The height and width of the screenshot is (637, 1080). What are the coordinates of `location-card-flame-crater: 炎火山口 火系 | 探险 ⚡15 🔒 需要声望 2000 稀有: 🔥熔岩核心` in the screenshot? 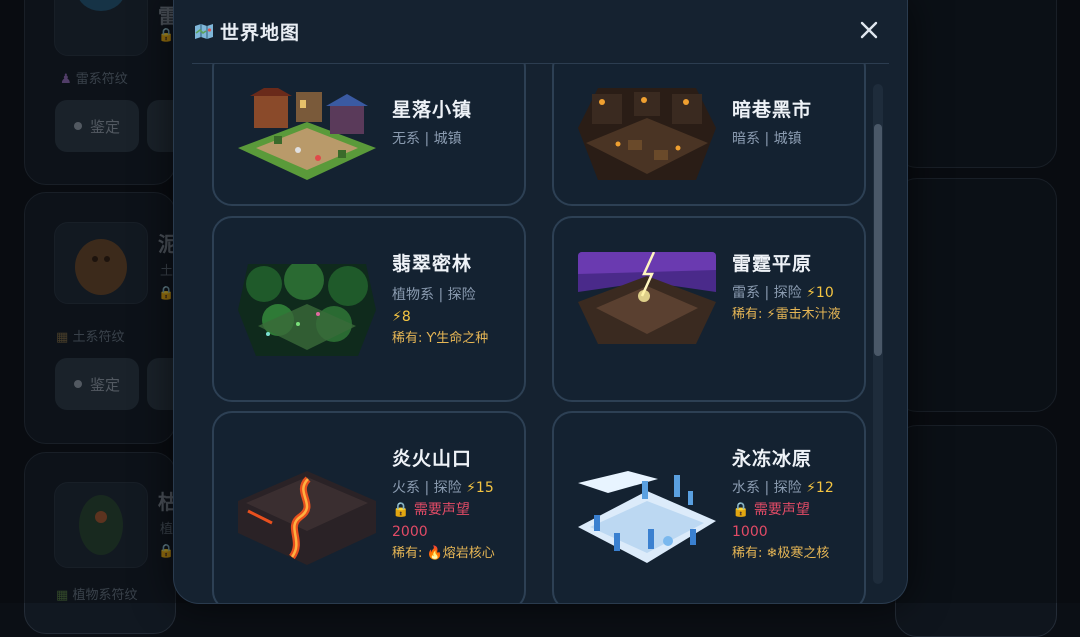 It's located at (369, 507).